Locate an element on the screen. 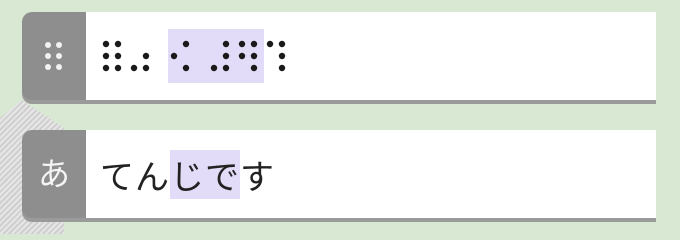 This screenshot has height=240, width=680. kana-text: てん じです is located at coordinates (187, 174).